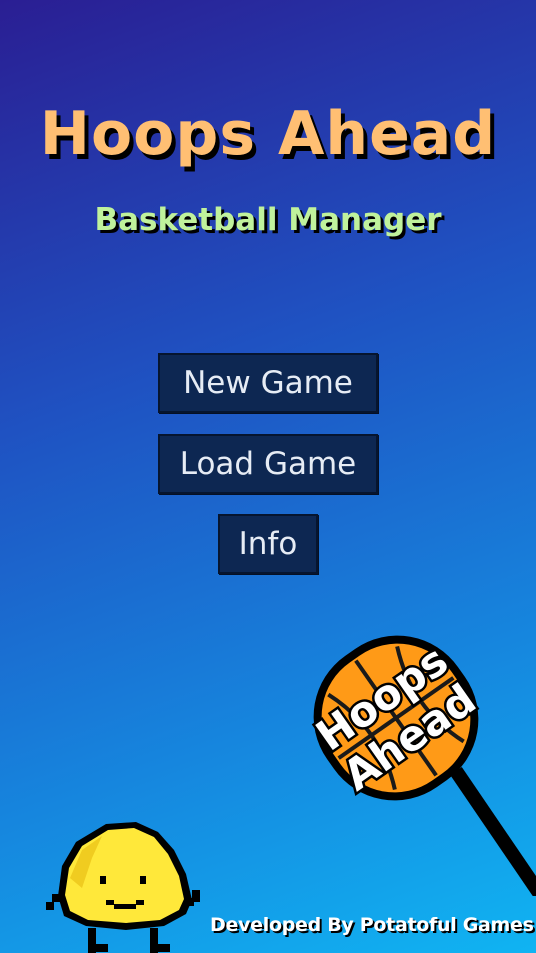  Describe the element at coordinates (268, 544) in the screenshot. I see `info-button: Info` at that location.